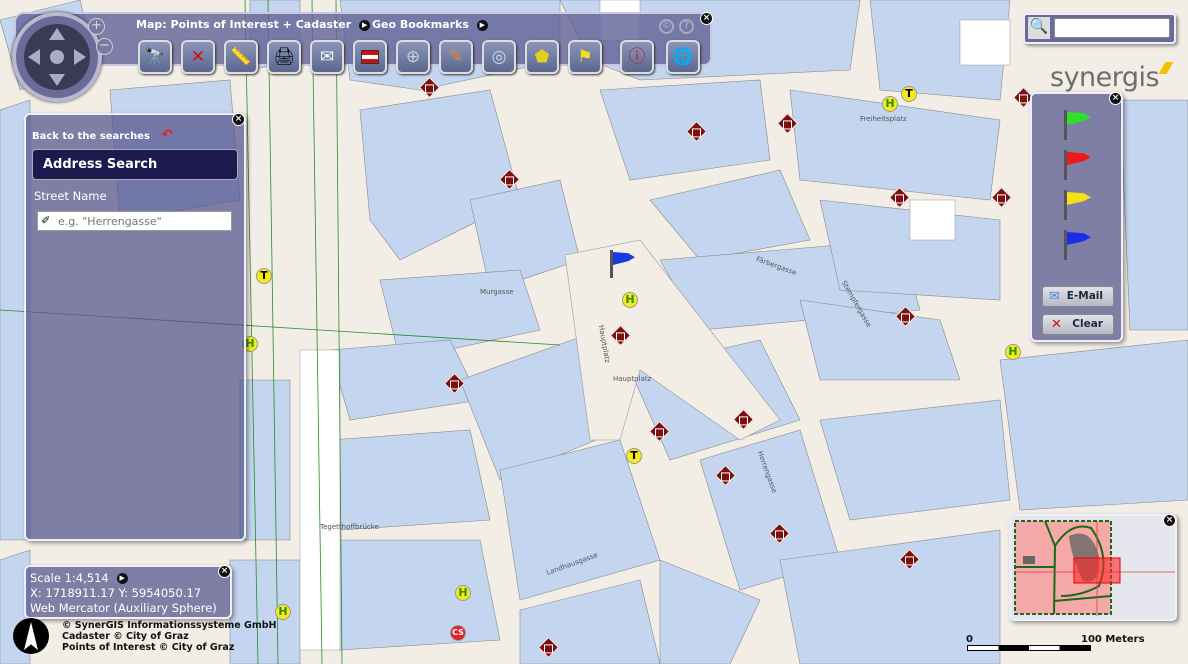 This screenshot has height=664, width=1188. I want to click on flag-blue-icon, so click(1079, 238).